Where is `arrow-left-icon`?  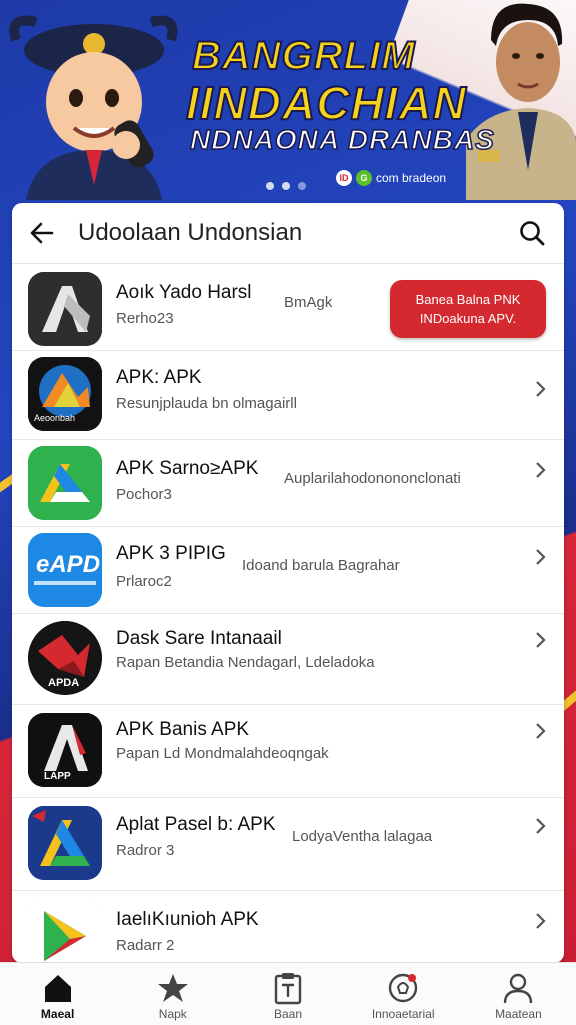
arrow-left-icon is located at coordinates (42, 233).